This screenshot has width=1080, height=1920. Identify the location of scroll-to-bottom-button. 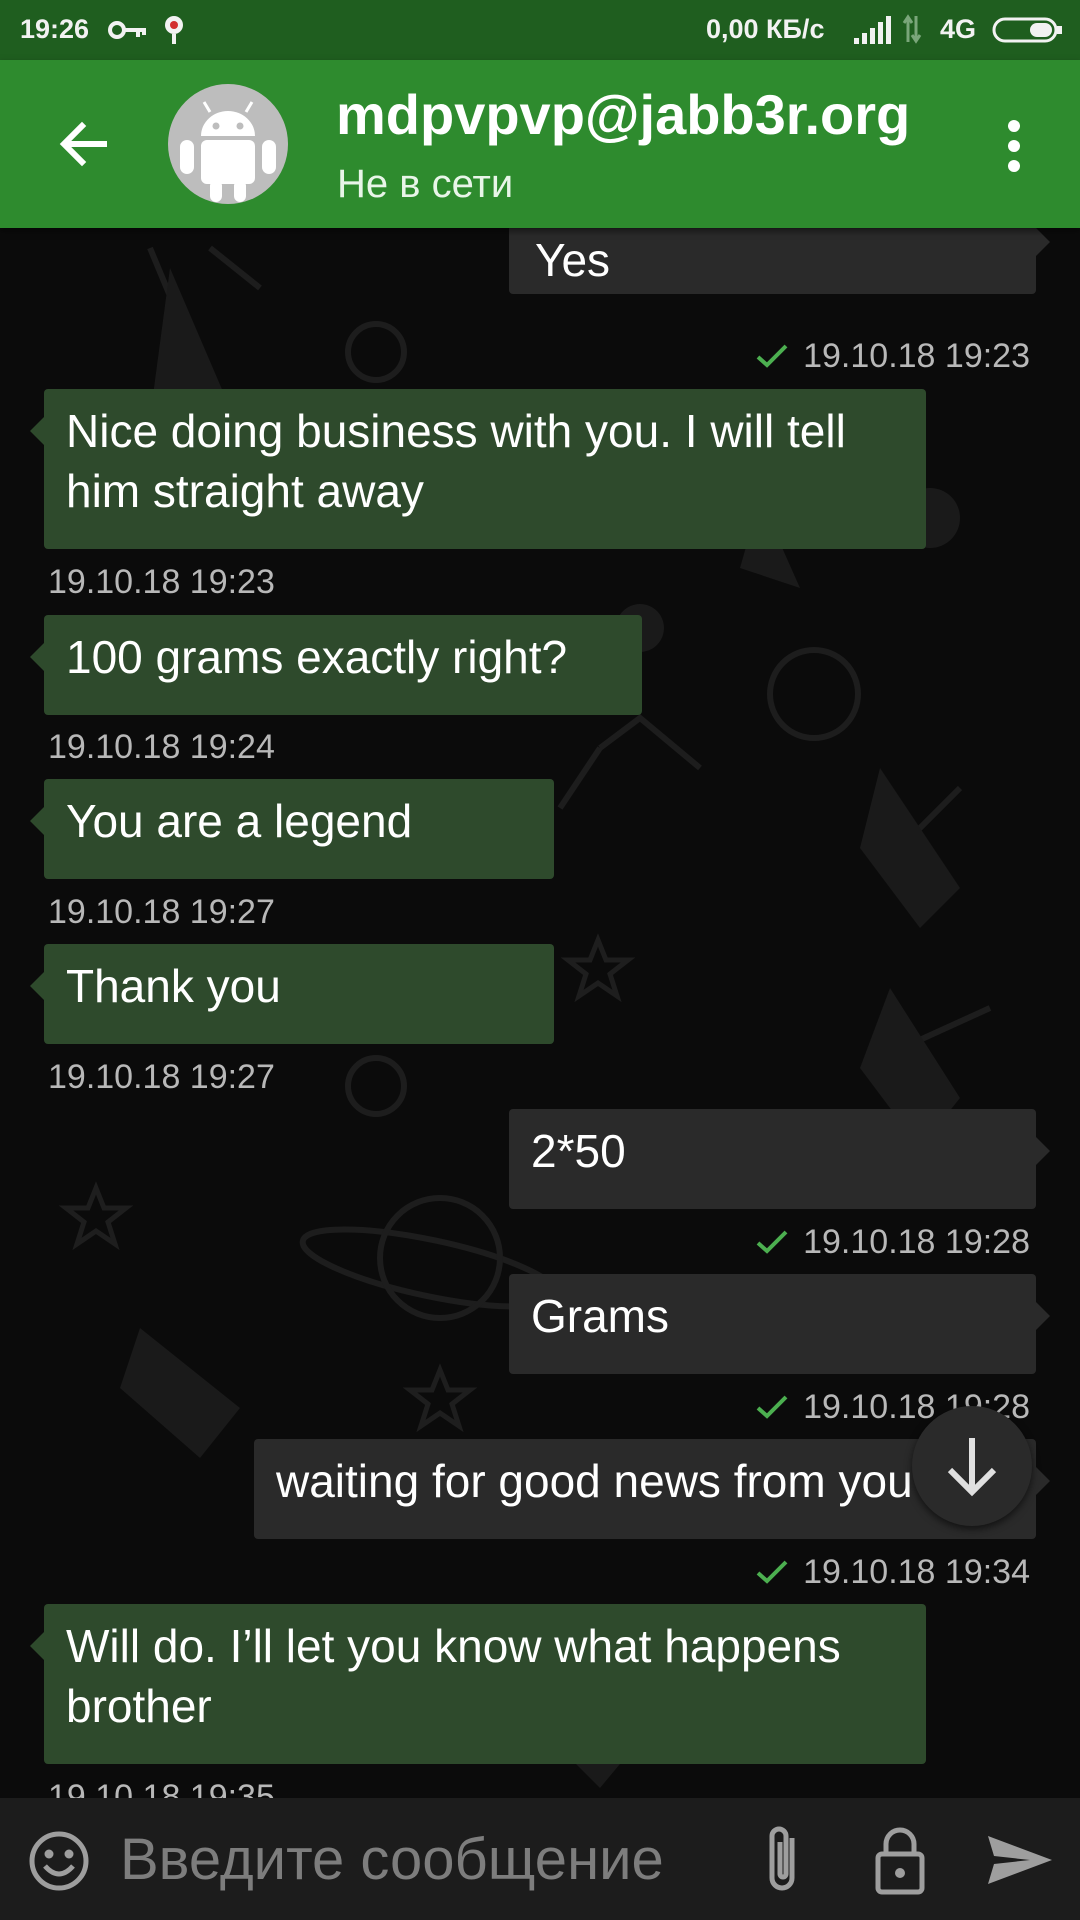
(972, 1466).